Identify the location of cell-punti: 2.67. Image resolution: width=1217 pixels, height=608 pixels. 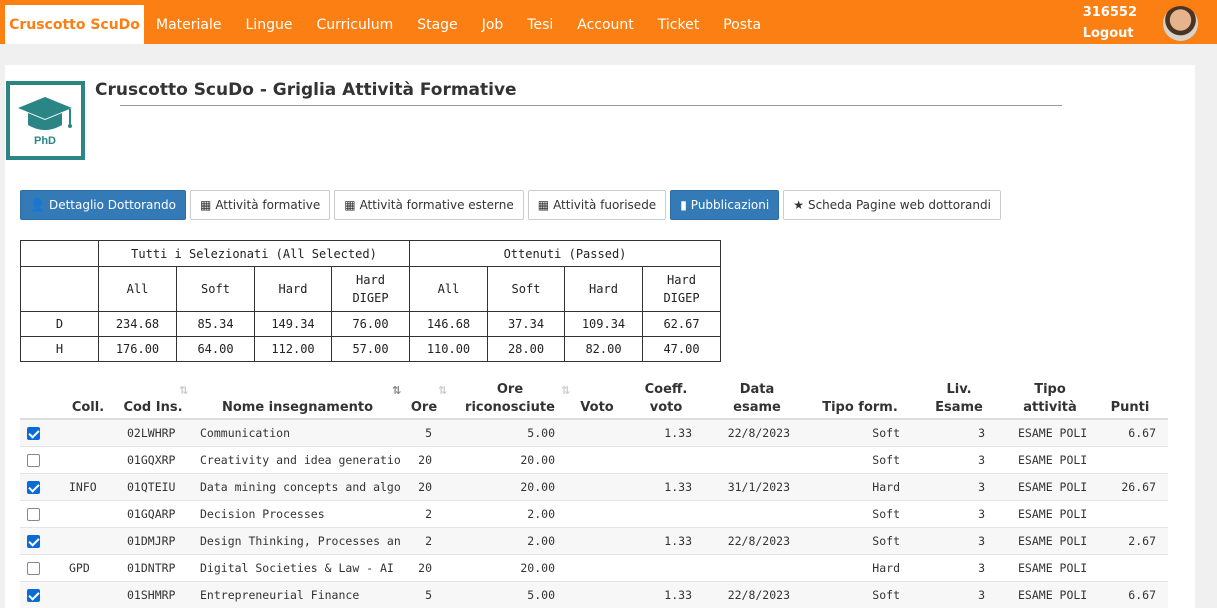
(1142, 541).